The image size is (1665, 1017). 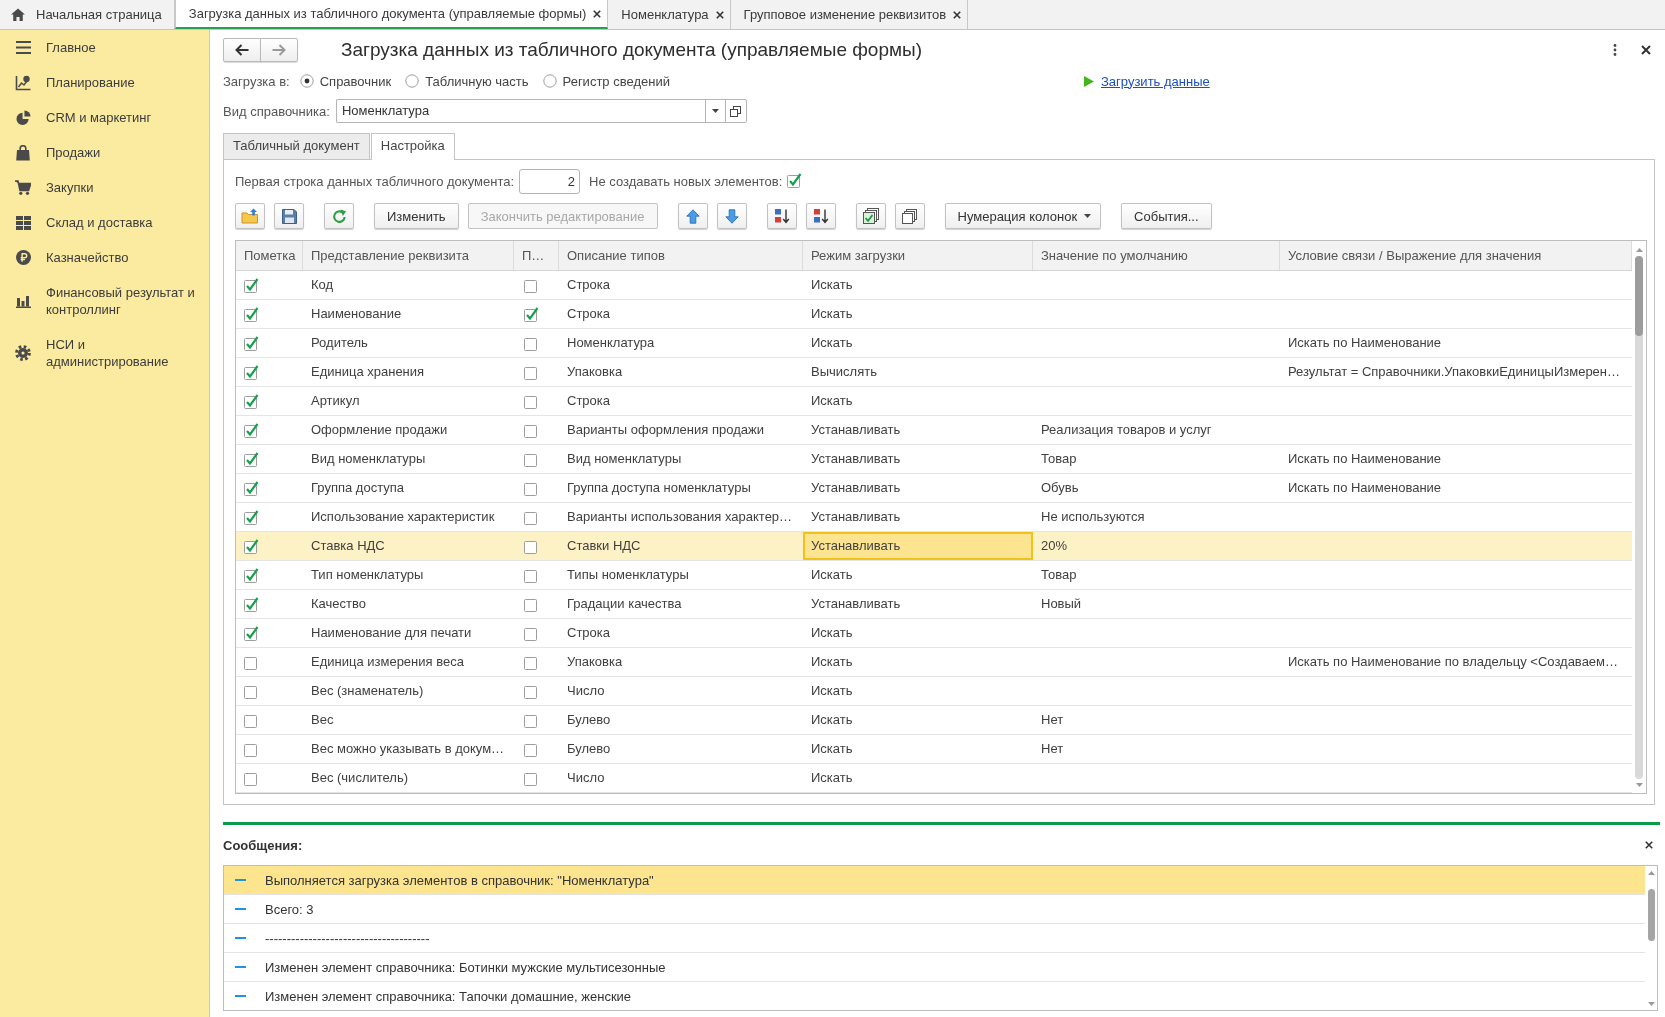 What do you see at coordinates (23, 47) in the screenshot?
I see `menu-icon` at bounding box center [23, 47].